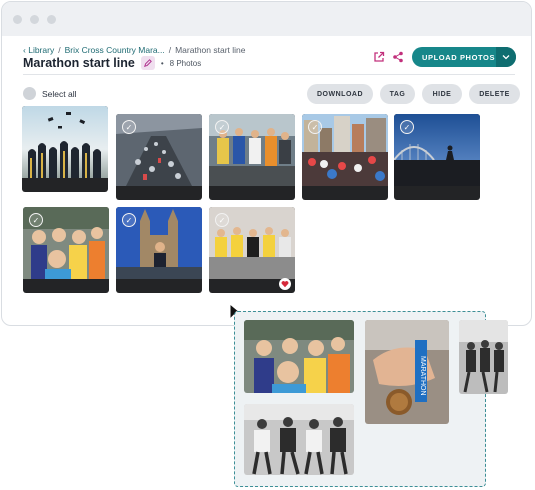 The image size is (535, 490). What do you see at coordinates (379, 57) in the screenshot?
I see `external-link-icon` at bounding box center [379, 57].